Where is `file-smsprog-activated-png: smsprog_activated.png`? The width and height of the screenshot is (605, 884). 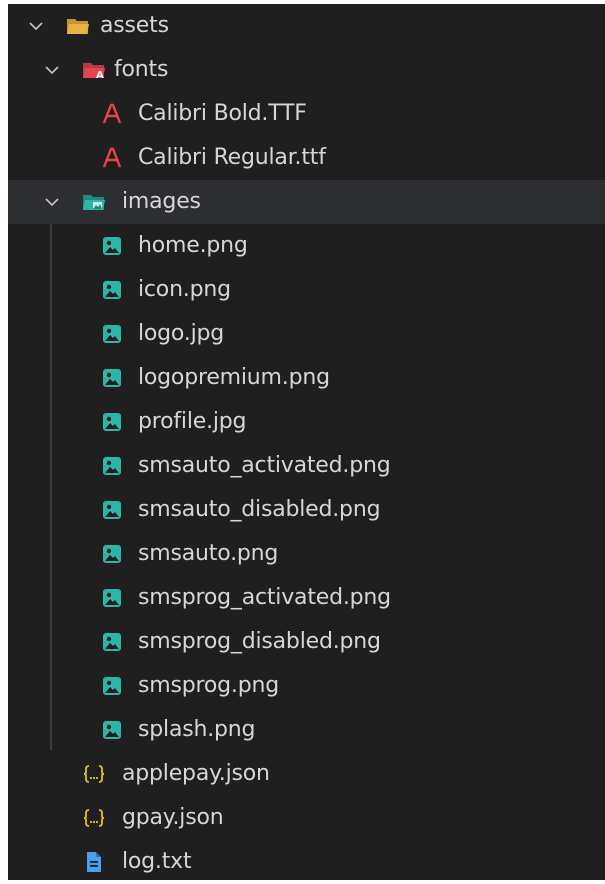
file-smsprog-activated-png: smsprog_activated.png is located at coordinates (306, 598).